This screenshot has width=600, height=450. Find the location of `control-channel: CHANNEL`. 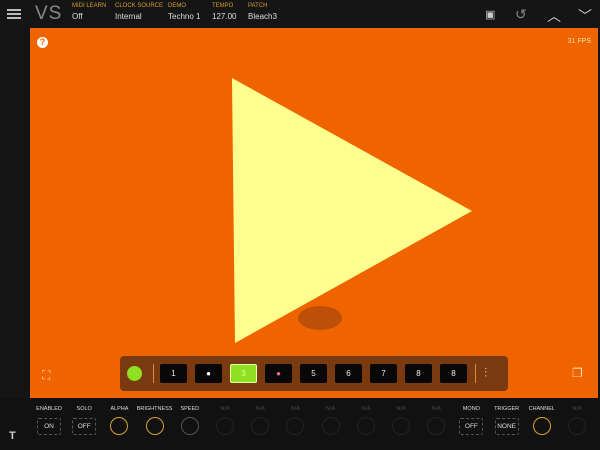

control-channel: CHANNEL is located at coordinates (542, 420).